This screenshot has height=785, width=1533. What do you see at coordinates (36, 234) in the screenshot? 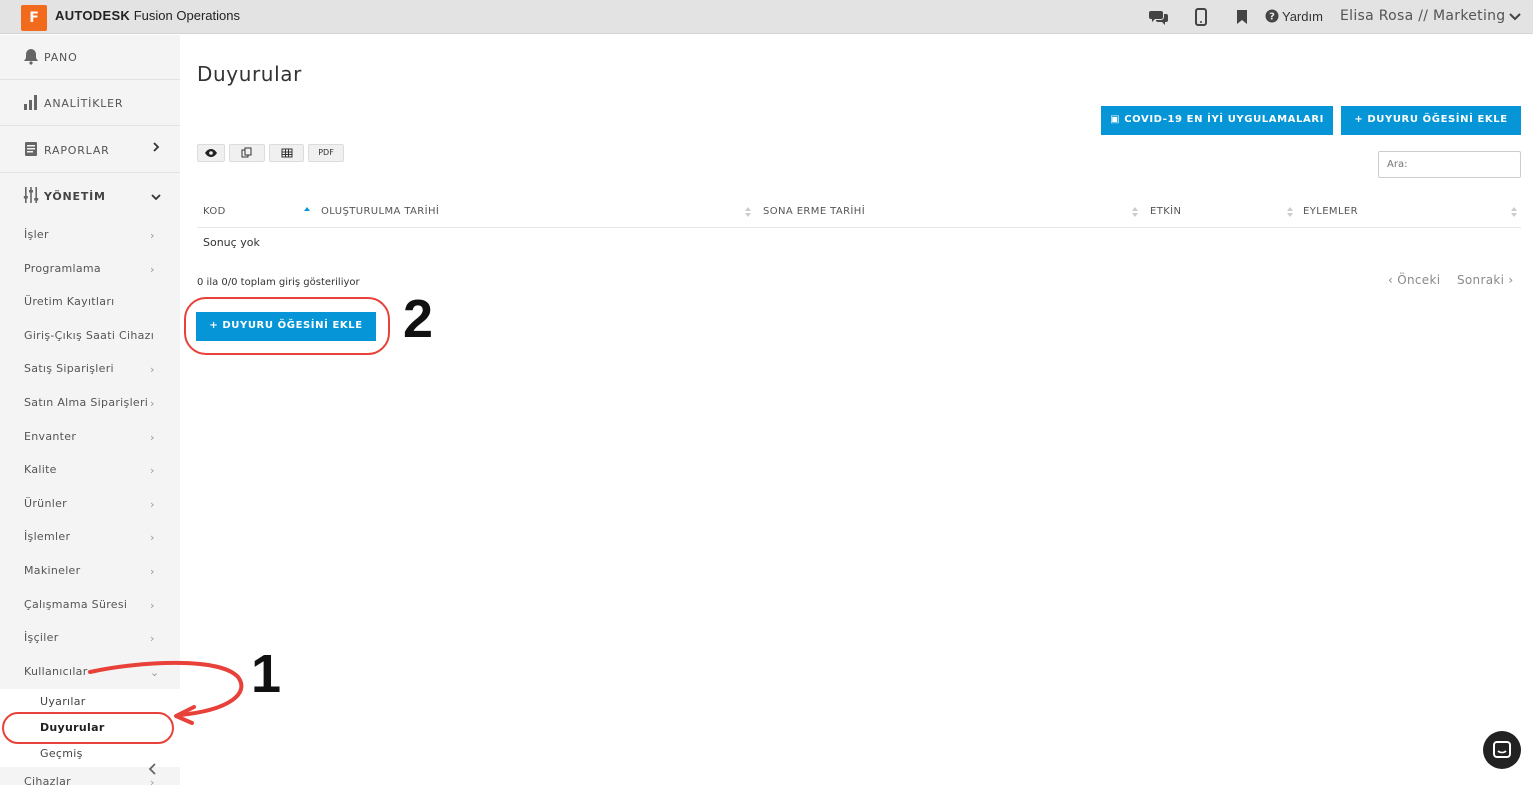
I see `sidebar-item-label: İşler` at bounding box center [36, 234].